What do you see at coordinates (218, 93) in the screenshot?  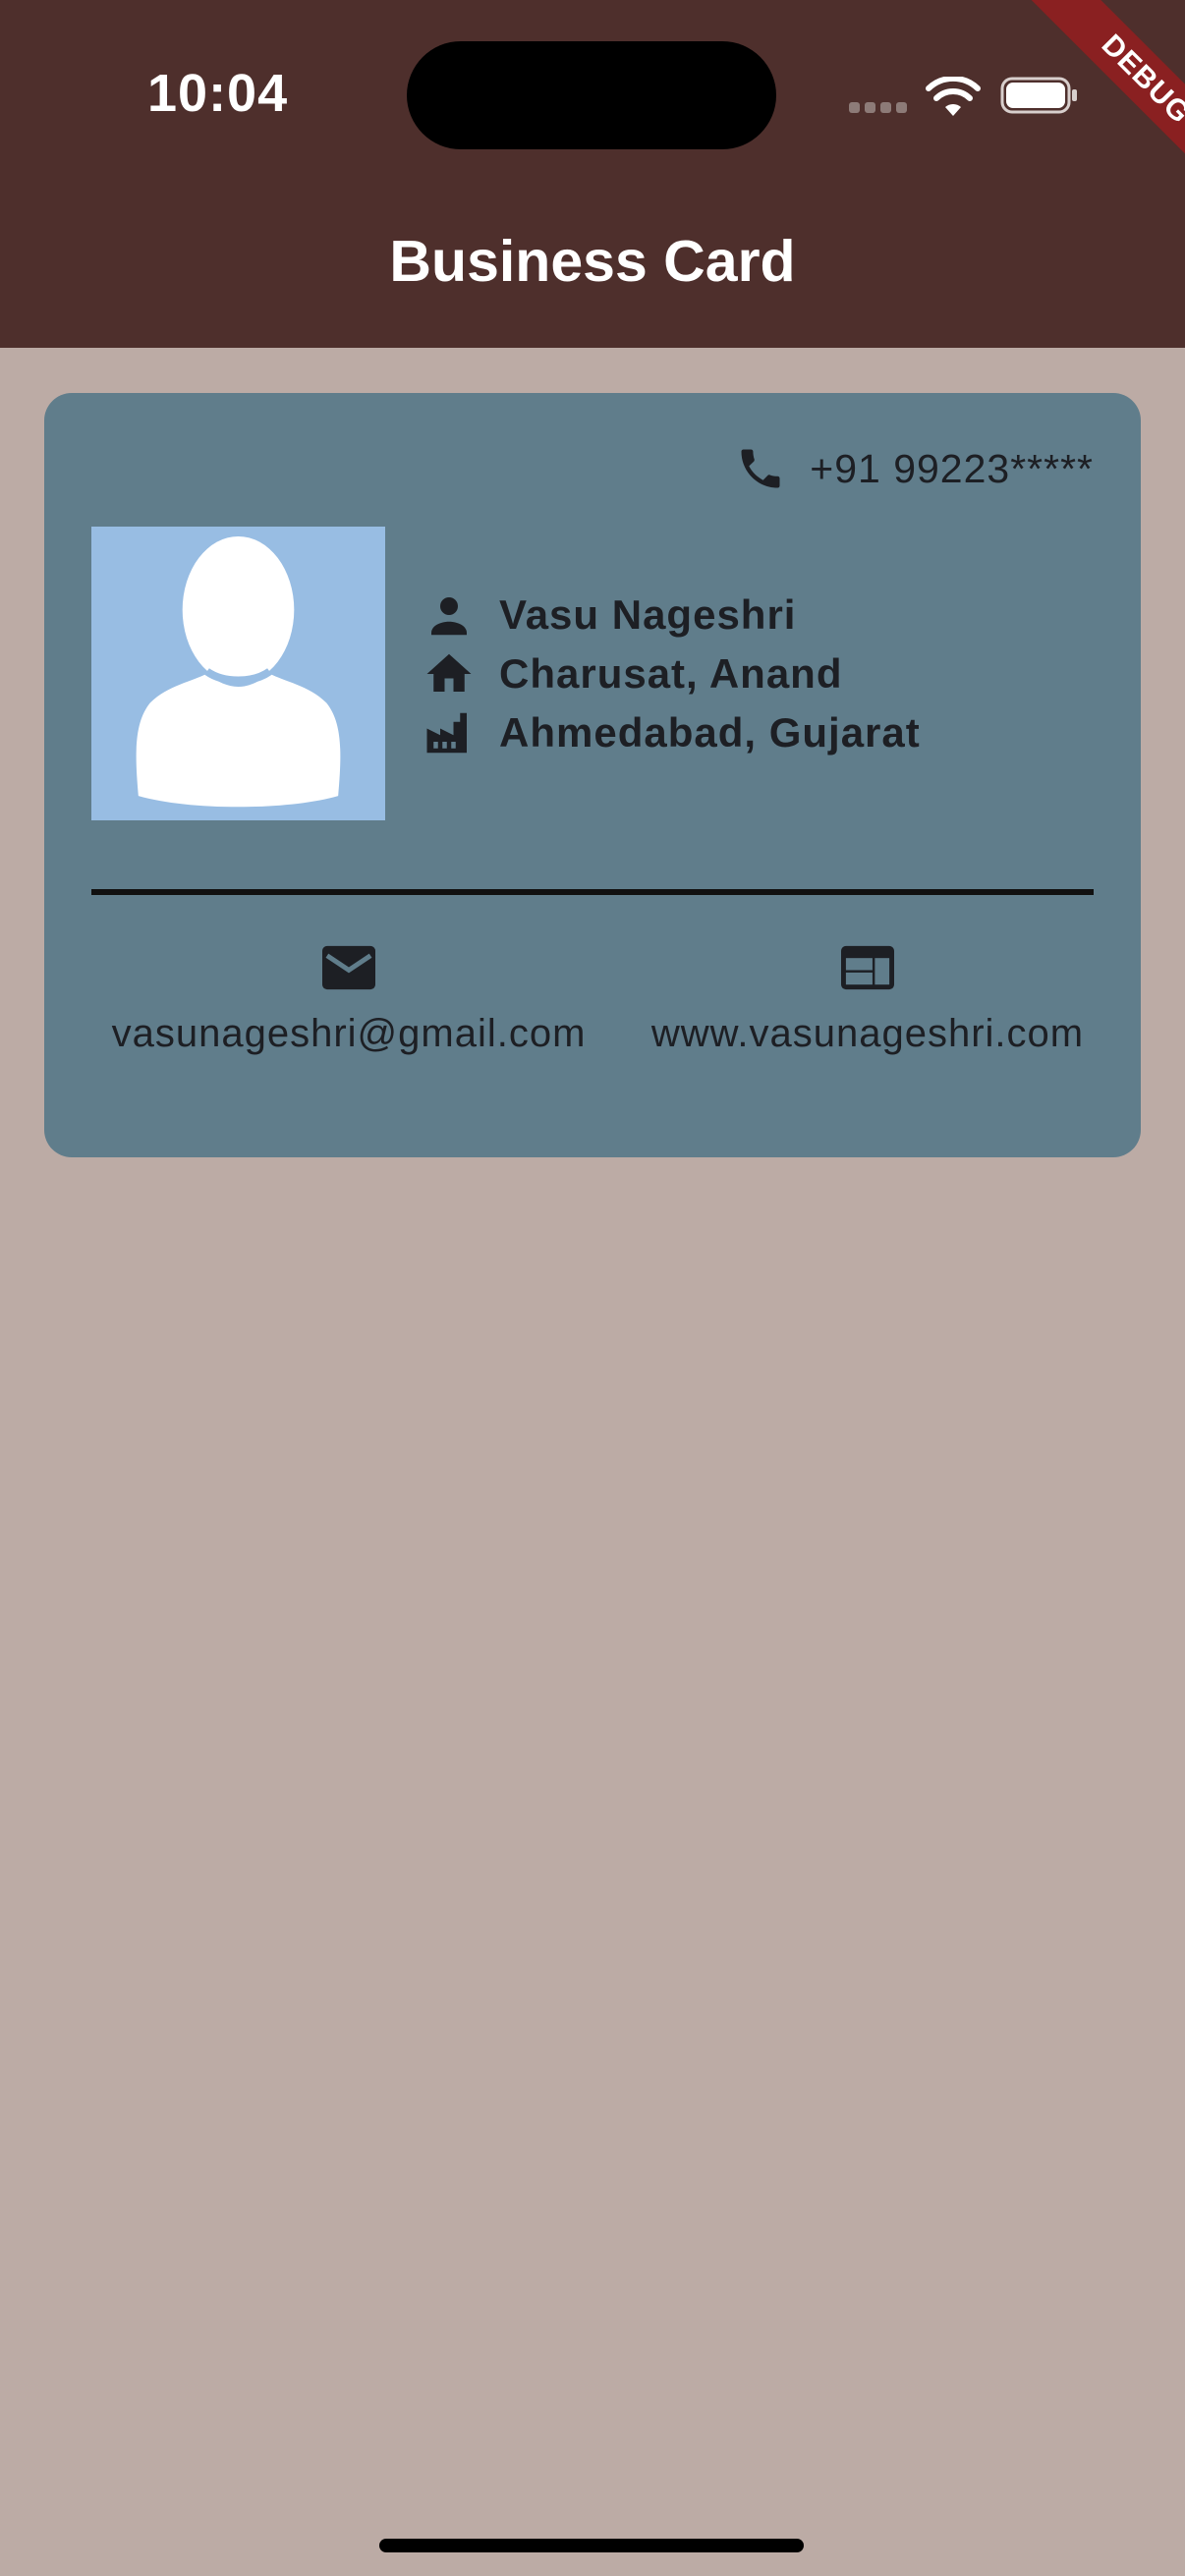 I see `status-time: 10:04` at bounding box center [218, 93].